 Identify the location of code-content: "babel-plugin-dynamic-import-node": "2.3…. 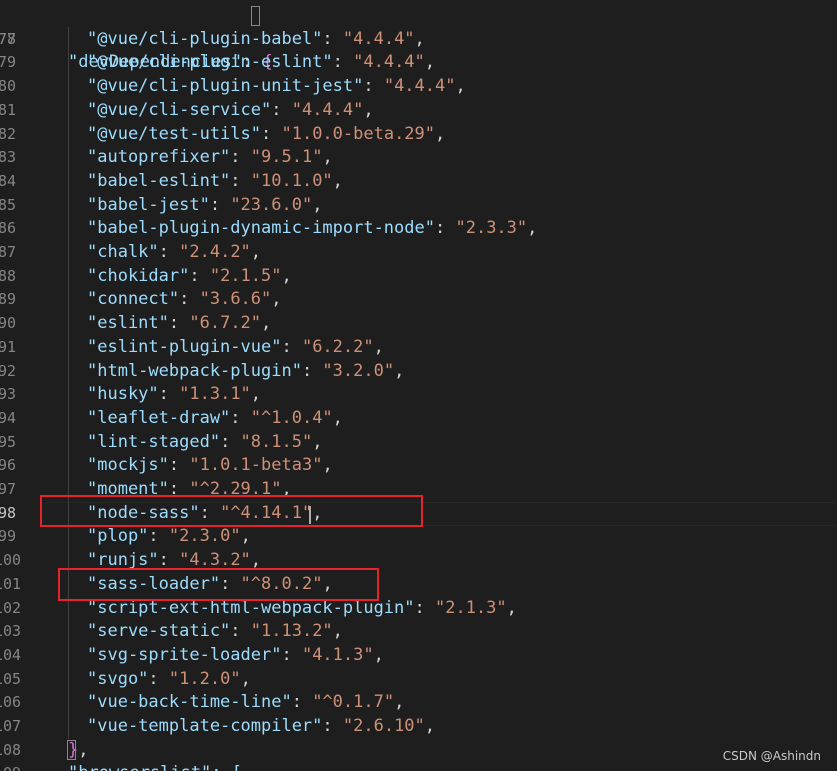
(312, 229).